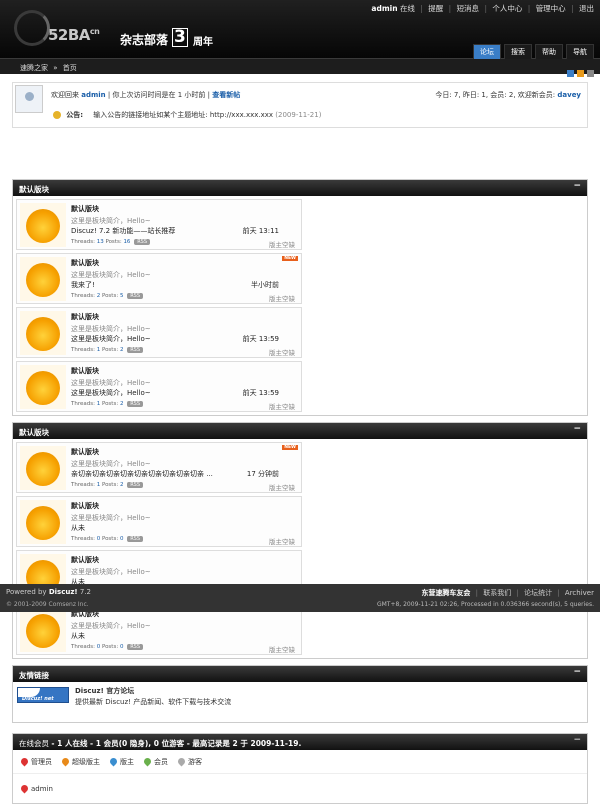  Describe the element at coordinates (180, 37) in the screenshot. I see `logo-anniversary-number: 3` at that location.